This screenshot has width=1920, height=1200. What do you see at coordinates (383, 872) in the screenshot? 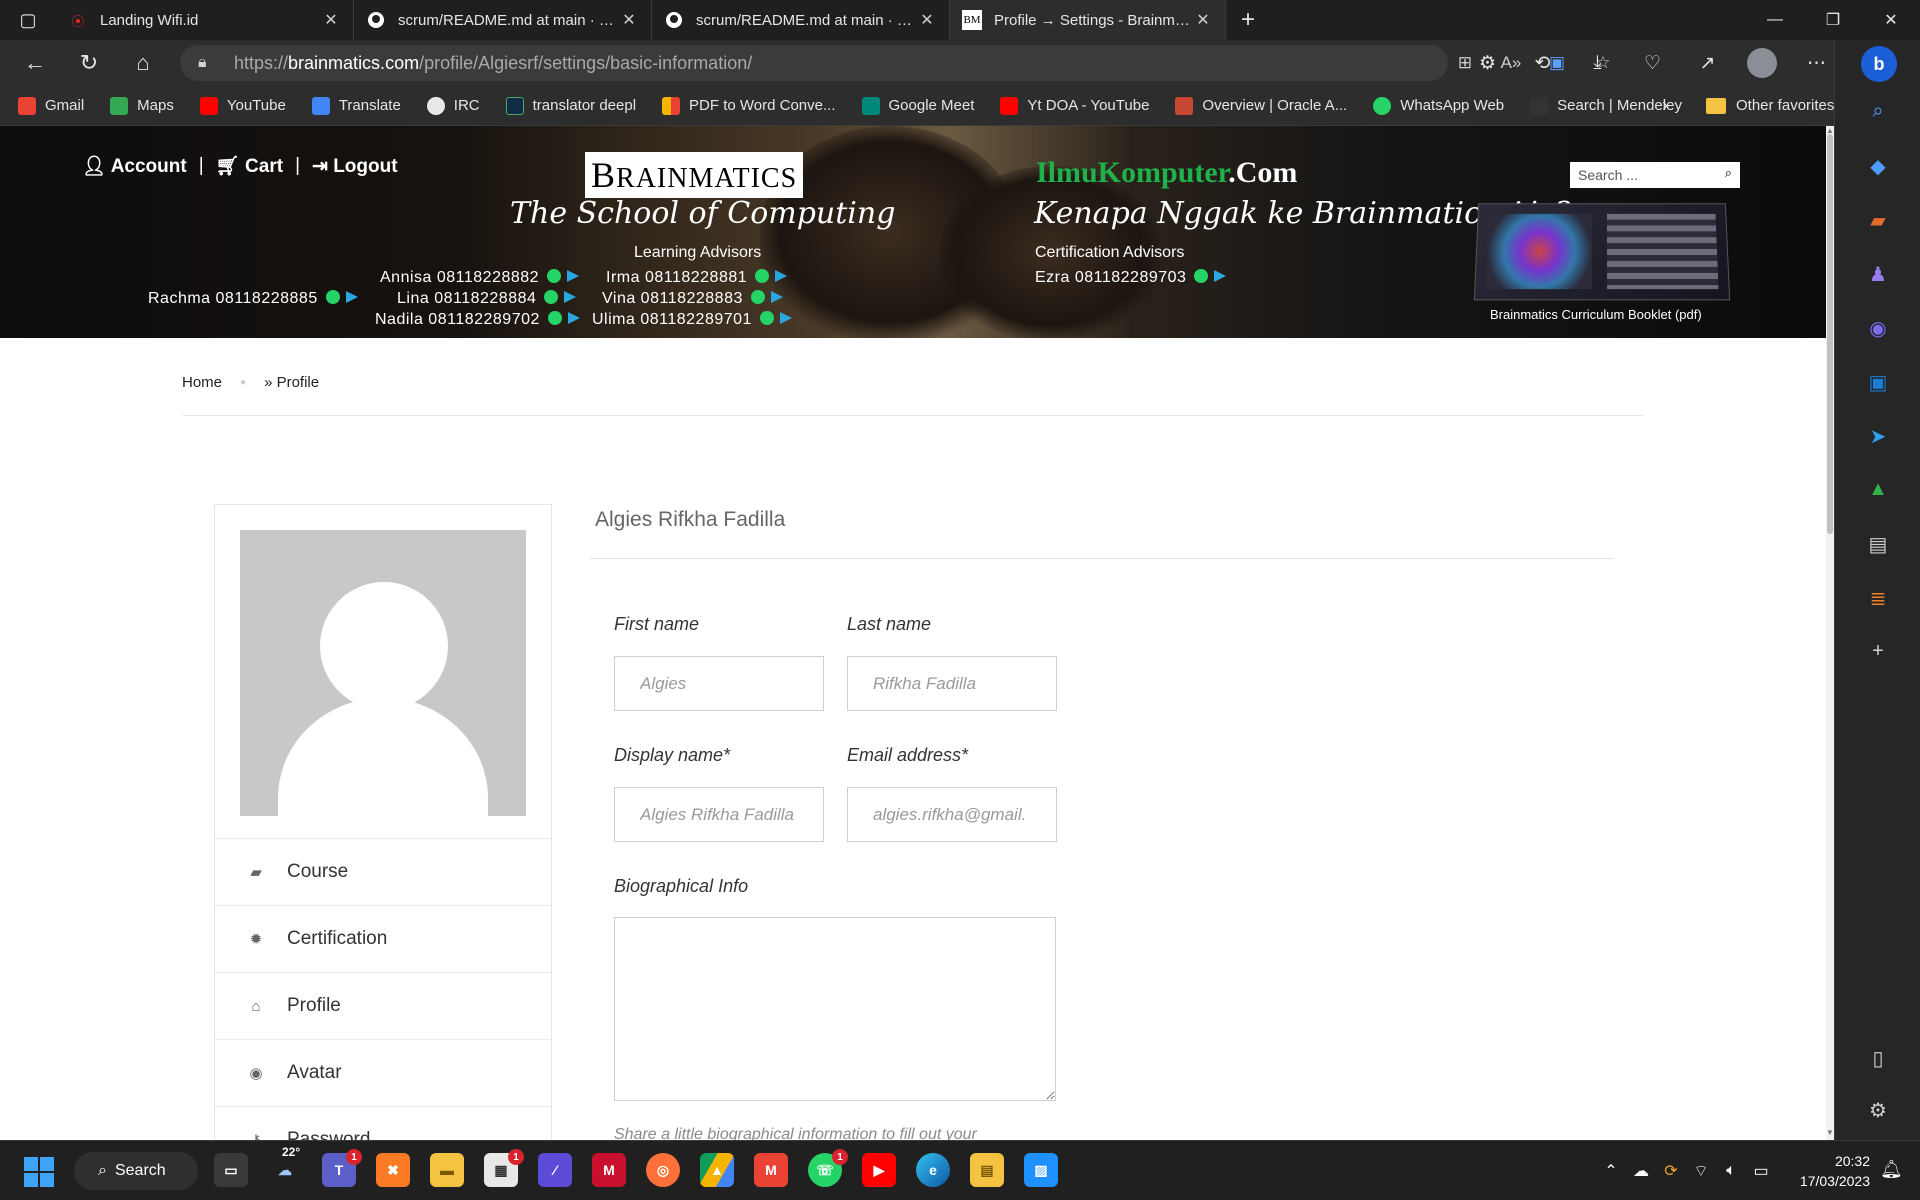
I see `sidebar-item-course: ▰ Course` at bounding box center [383, 872].